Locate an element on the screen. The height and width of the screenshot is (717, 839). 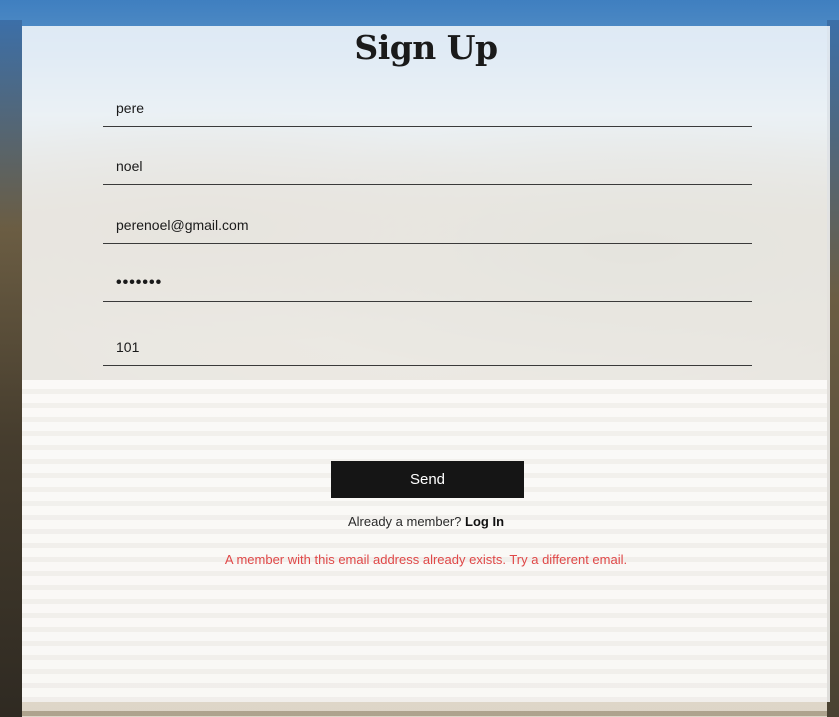
last-name-field is located at coordinates (427, 167).